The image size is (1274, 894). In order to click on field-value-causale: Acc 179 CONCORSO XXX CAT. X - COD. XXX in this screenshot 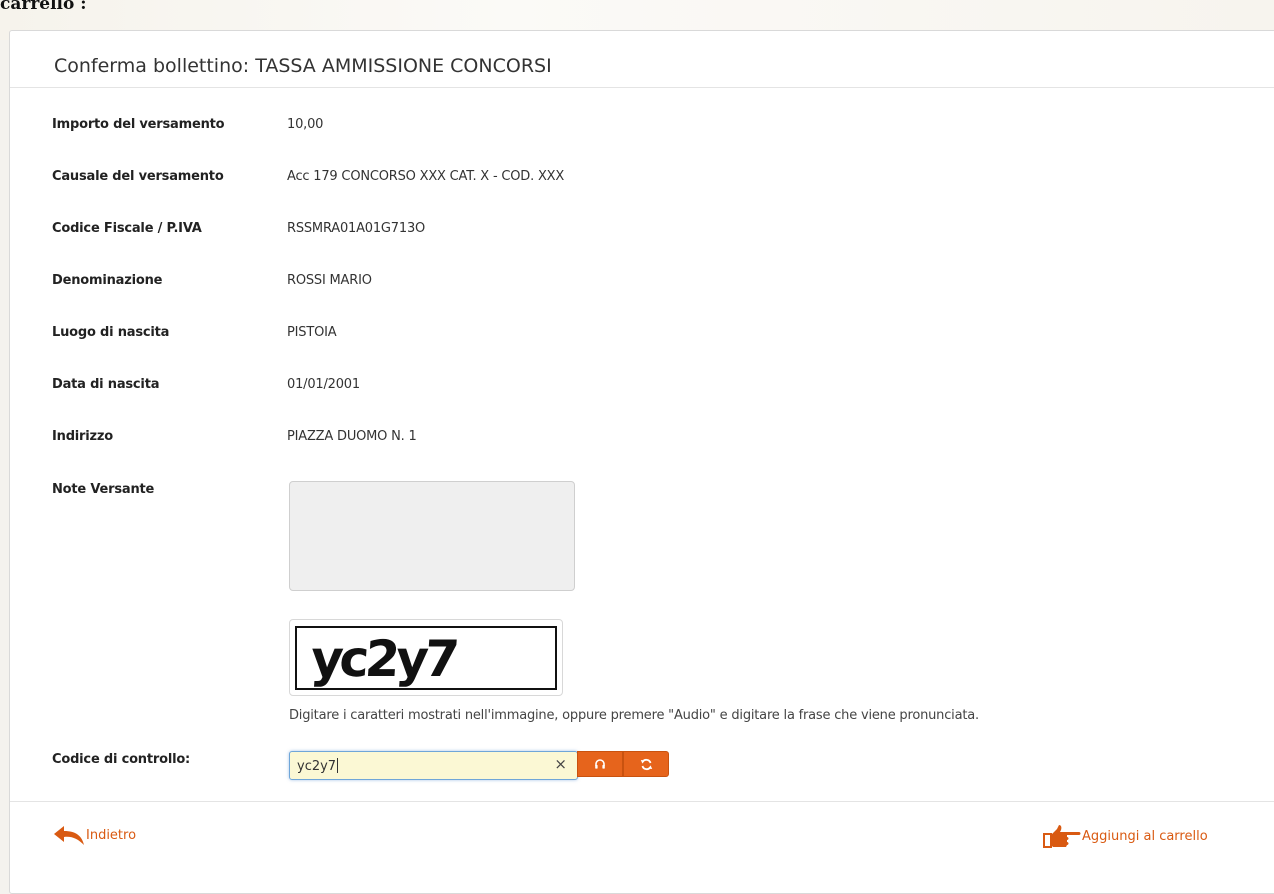, I will do `click(426, 176)`.